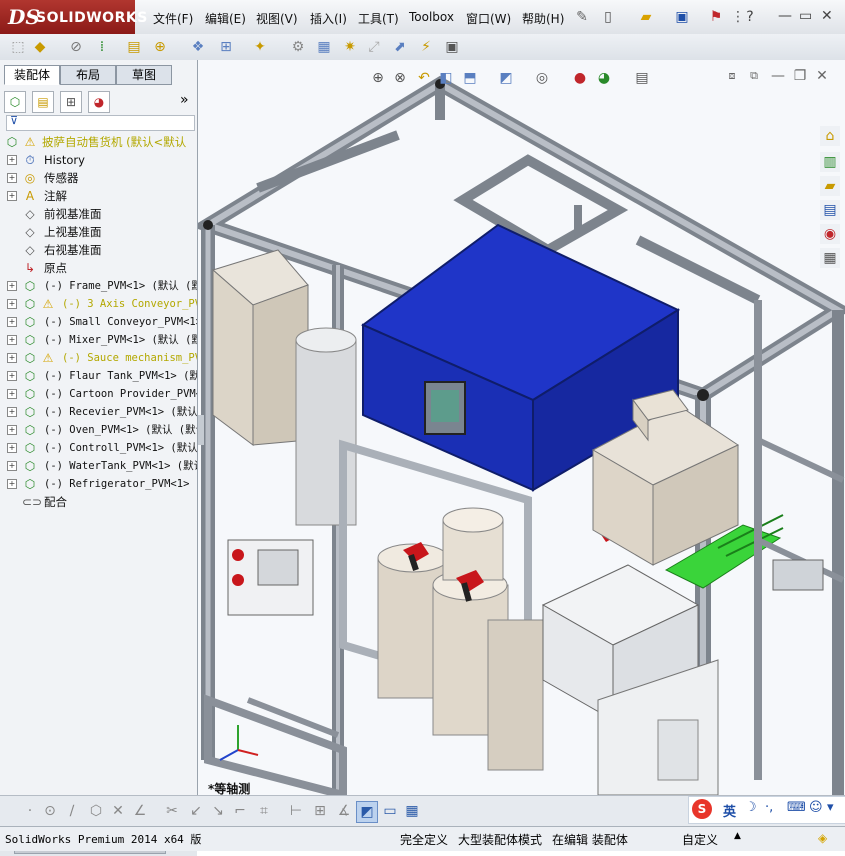  What do you see at coordinates (277, 18) in the screenshot?
I see `menu-view: 视图(V)` at bounding box center [277, 18].